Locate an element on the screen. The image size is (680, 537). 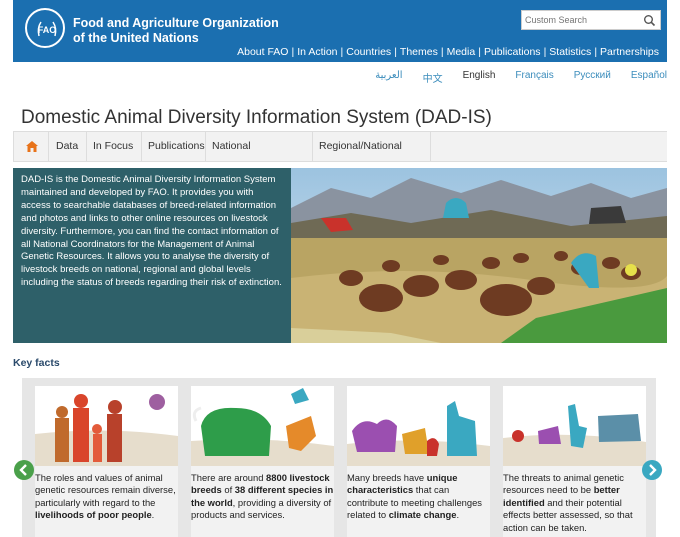
tab-publications: Publications is located at coordinates (174, 146).